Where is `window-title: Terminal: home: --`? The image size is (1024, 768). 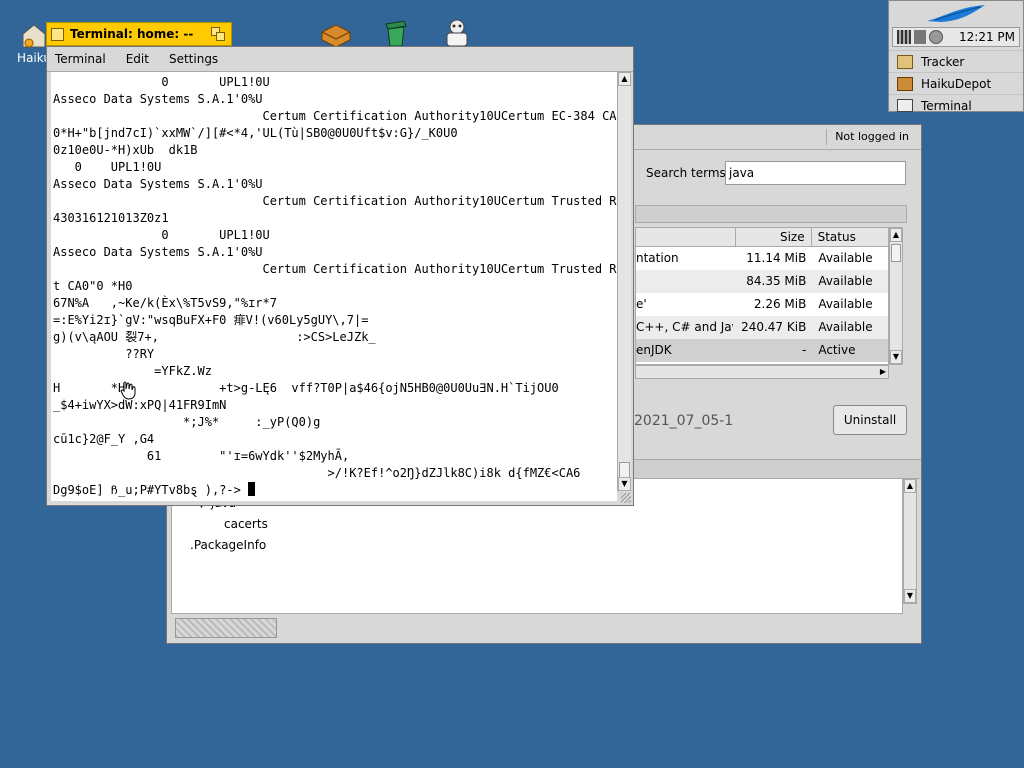
window-title: Terminal: home: -- is located at coordinates (132, 34).